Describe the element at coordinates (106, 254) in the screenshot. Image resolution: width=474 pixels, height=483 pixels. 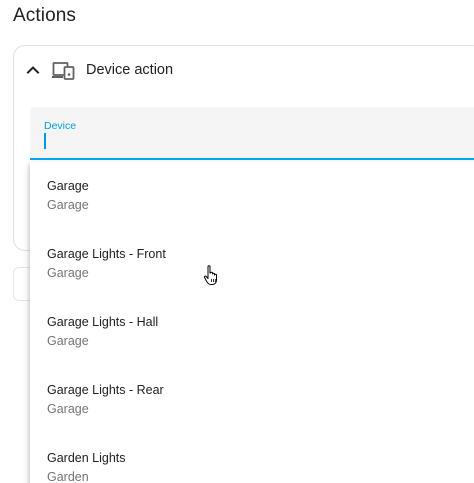
I see `option-name: Garage Lights - Front` at that location.